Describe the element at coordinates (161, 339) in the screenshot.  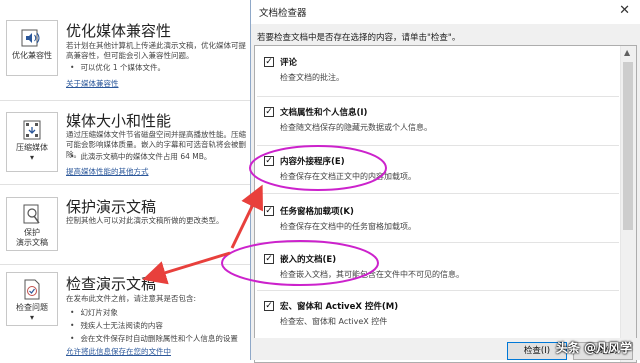
I see `section-bullet: 会在文件保存时自动删除属性和个人信息的设置` at that location.